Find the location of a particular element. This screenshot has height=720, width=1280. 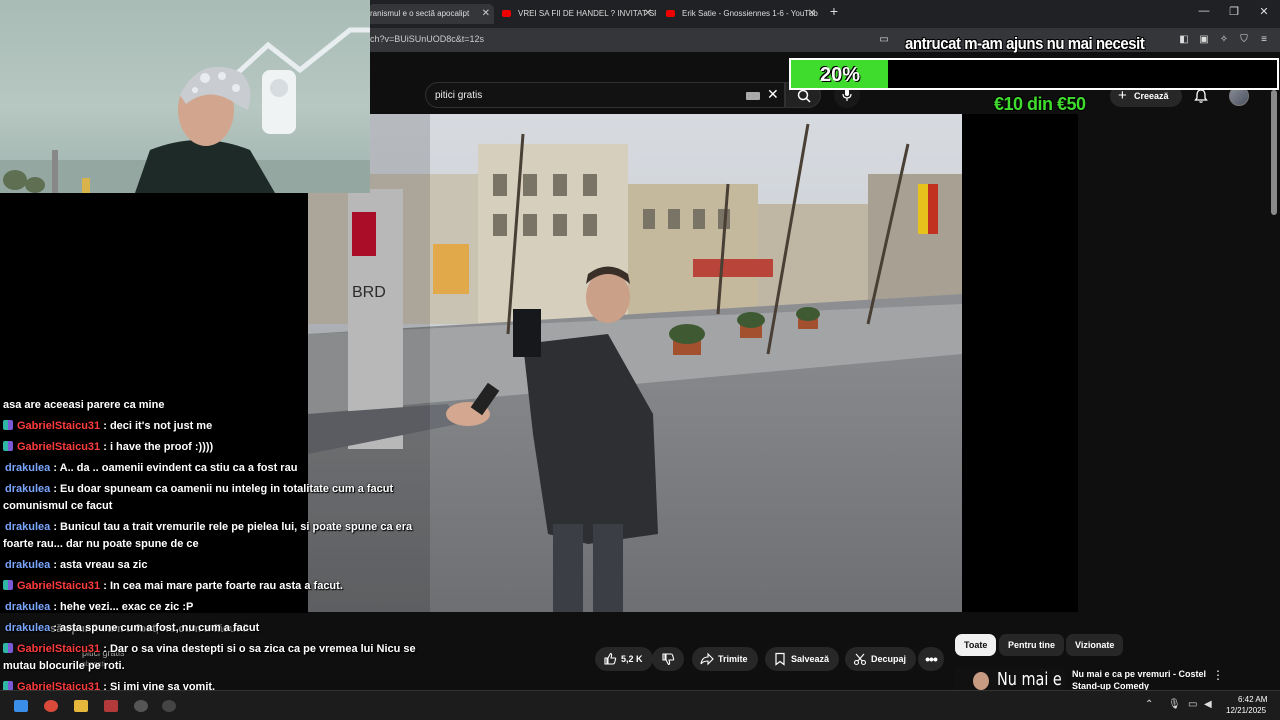

clock-time: 6:42 AM is located at coordinates (1252, 699).